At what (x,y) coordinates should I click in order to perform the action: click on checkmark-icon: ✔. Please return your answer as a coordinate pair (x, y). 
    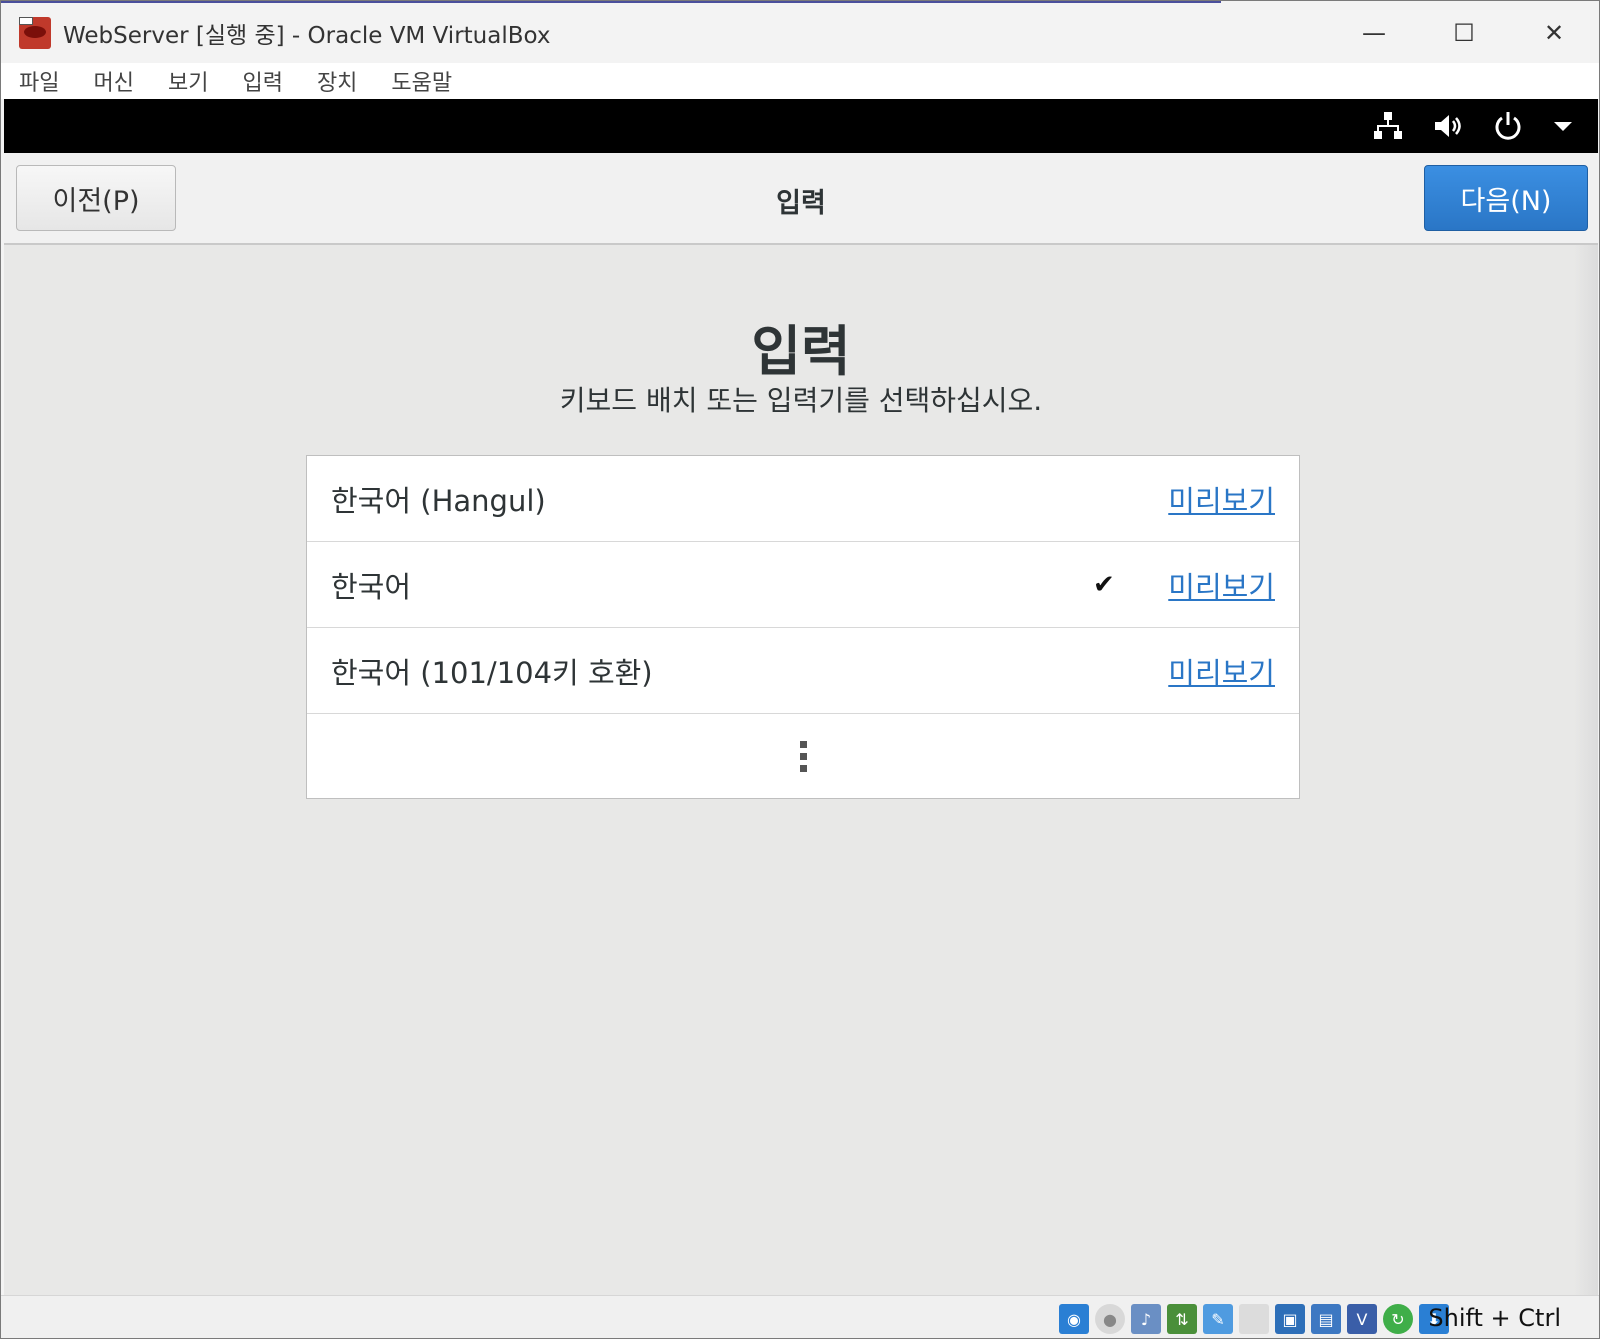
    Looking at the image, I should click on (1104, 584).